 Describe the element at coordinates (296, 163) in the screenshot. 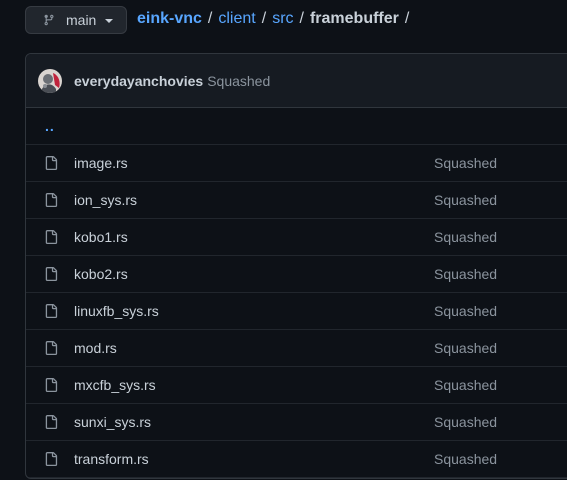

I see `table-row: image.rs Squashed` at that location.